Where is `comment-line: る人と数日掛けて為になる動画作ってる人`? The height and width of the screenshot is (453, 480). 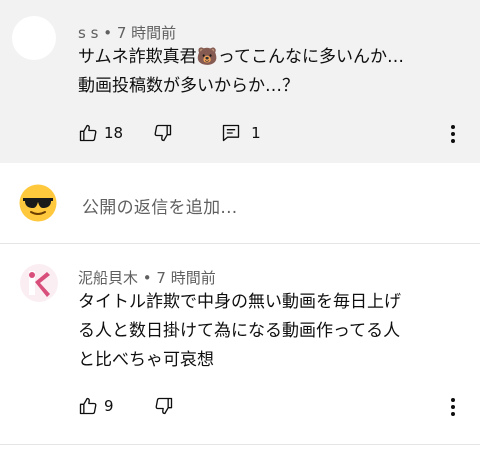 comment-line: る人と数日掛けて為になる動画作ってる人 is located at coordinates (239, 331).